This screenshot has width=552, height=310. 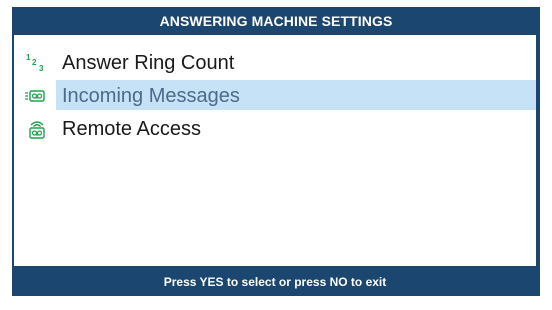 I want to click on ring-count-digit-2: 2, so click(x=34, y=62).